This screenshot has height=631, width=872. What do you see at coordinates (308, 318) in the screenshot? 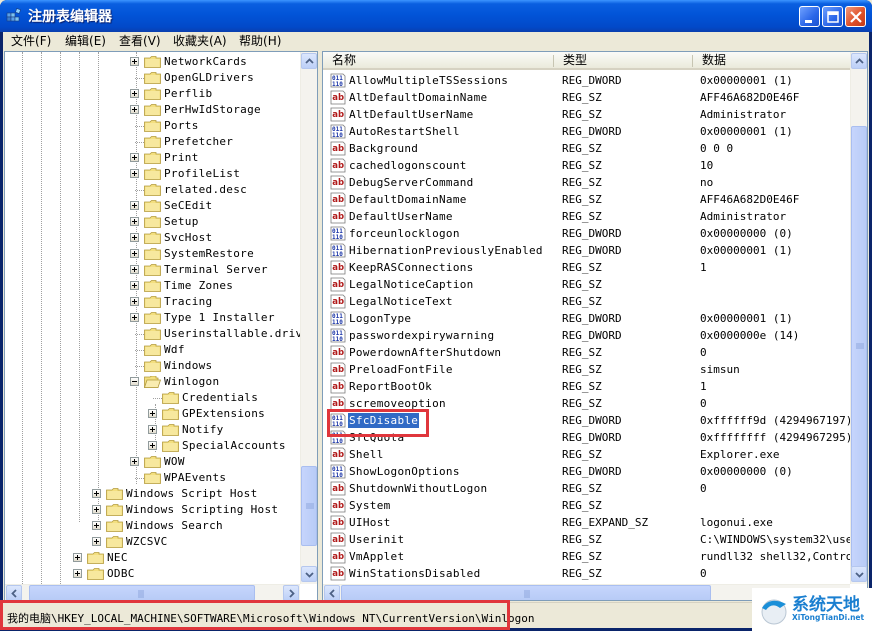
I see `tree-vertical-scrollbar` at bounding box center [308, 318].